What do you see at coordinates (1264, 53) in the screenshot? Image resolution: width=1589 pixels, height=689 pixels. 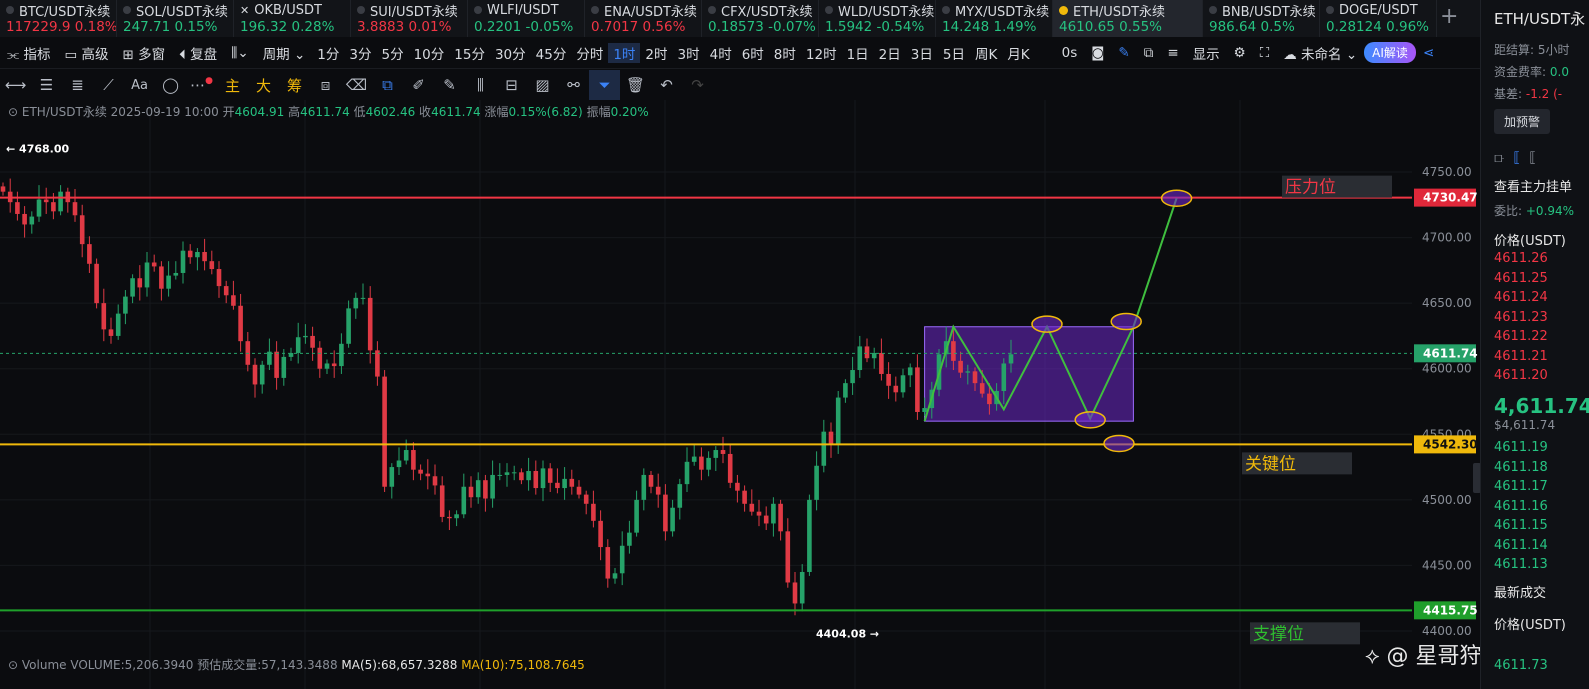 I see `fullscreen-icon: ⛶` at bounding box center [1264, 53].